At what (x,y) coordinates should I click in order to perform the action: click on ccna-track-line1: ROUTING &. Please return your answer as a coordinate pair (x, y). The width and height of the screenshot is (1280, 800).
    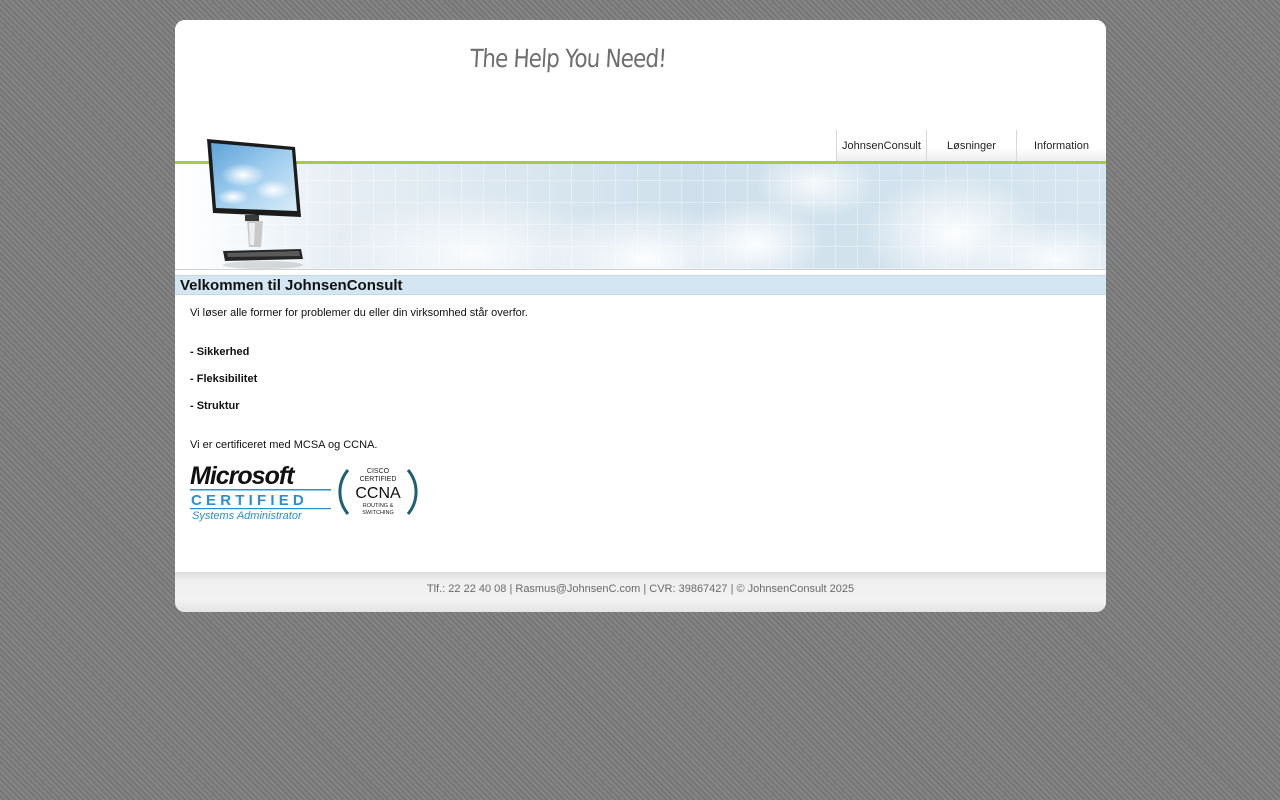
    Looking at the image, I should click on (378, 506).